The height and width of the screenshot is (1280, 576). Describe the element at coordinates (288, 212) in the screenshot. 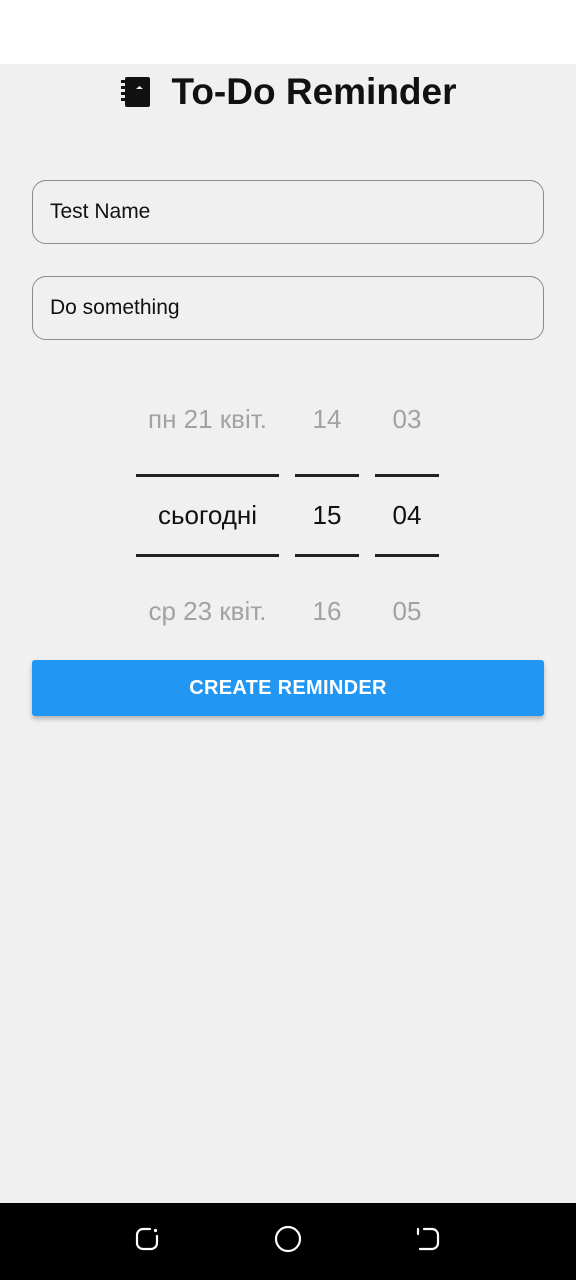

I see `name-field` at that location.